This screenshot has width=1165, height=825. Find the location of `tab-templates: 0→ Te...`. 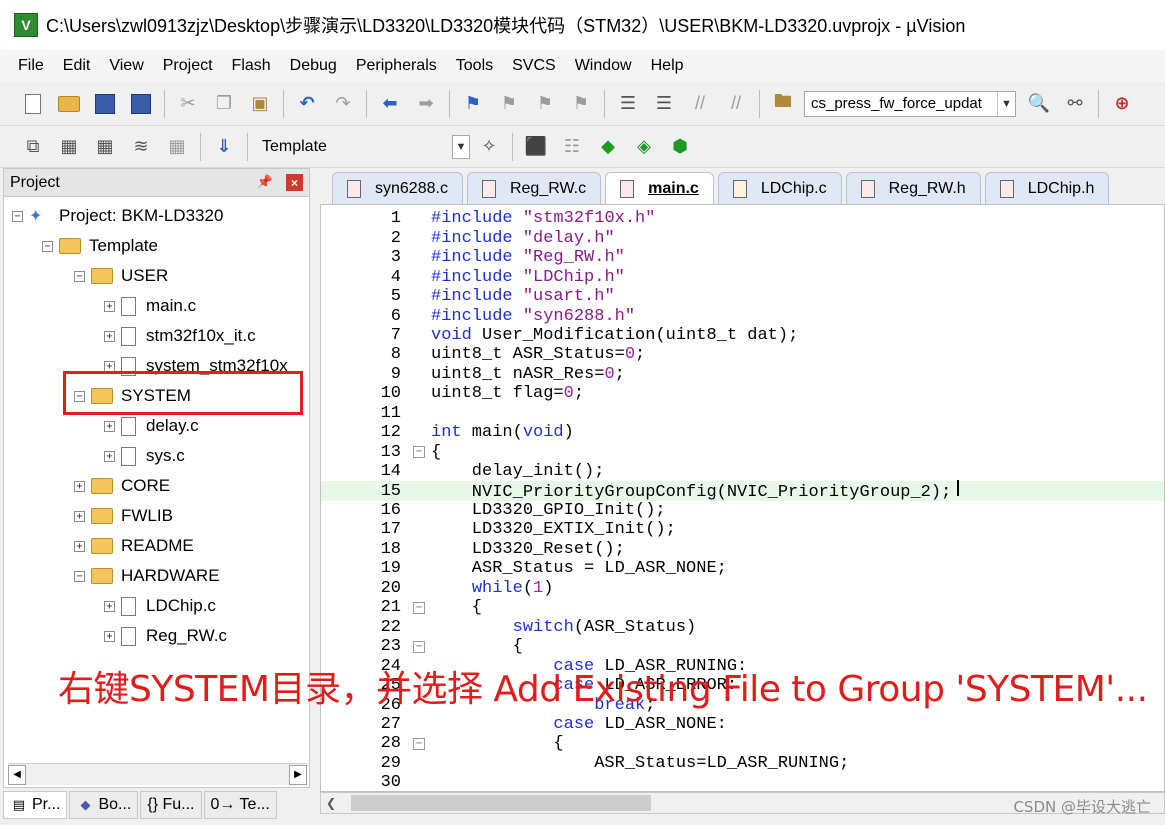

tab-templates: 0→ Te... is located at coordinates (240, 805).